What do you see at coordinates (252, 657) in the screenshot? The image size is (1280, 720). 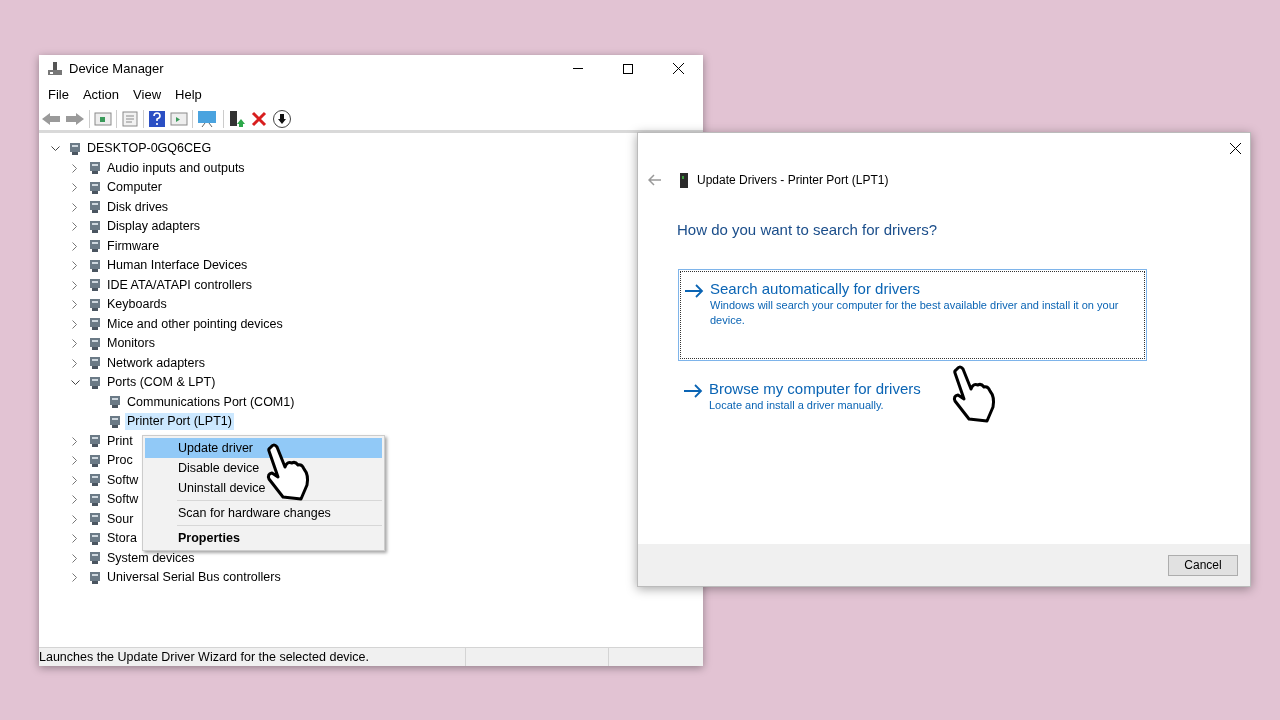 I see `status-text: Launches the Update Driver Wizard for the selected device.` at bounding box center [252, 657].